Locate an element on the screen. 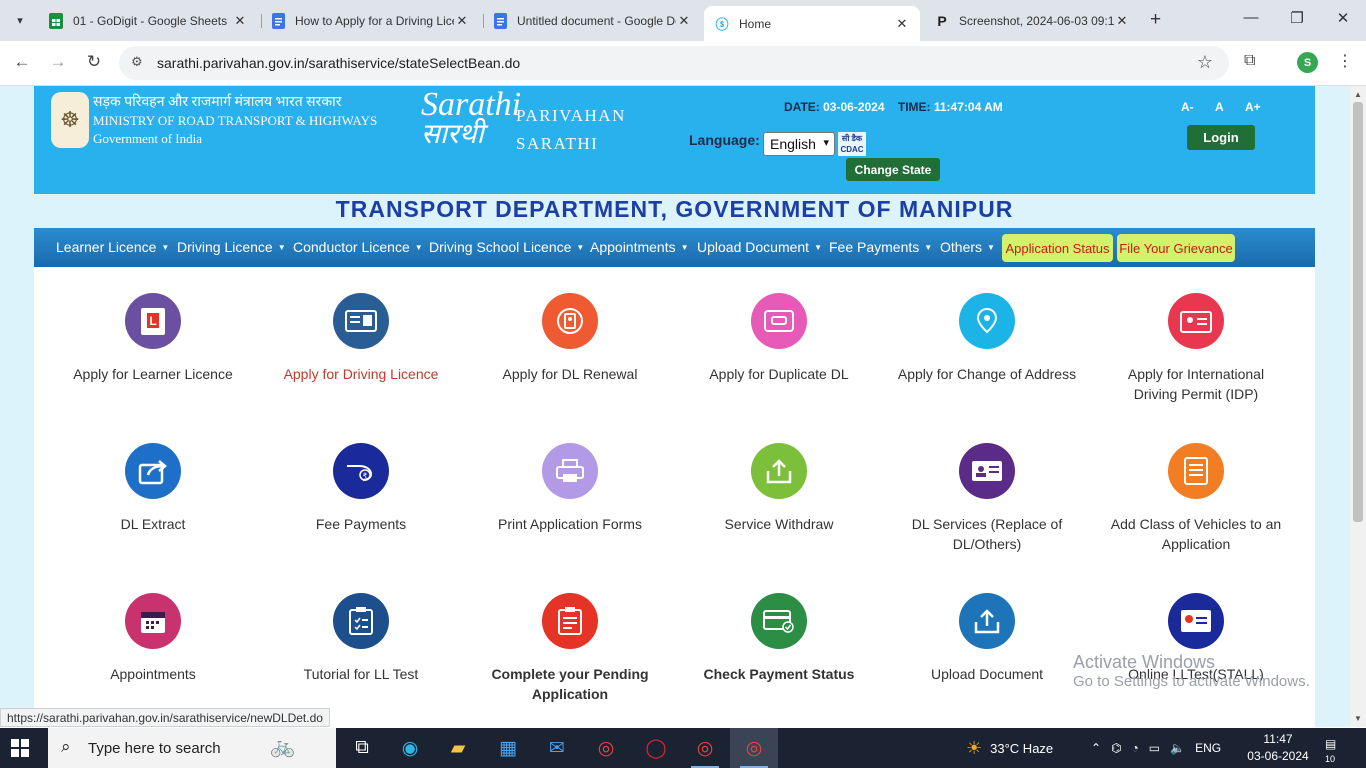 Image resolution: width=1366 pixels, height=768 pixels. taskbar-clock: 11:47 03-06-2024 is located at coordinates (1278, 748).